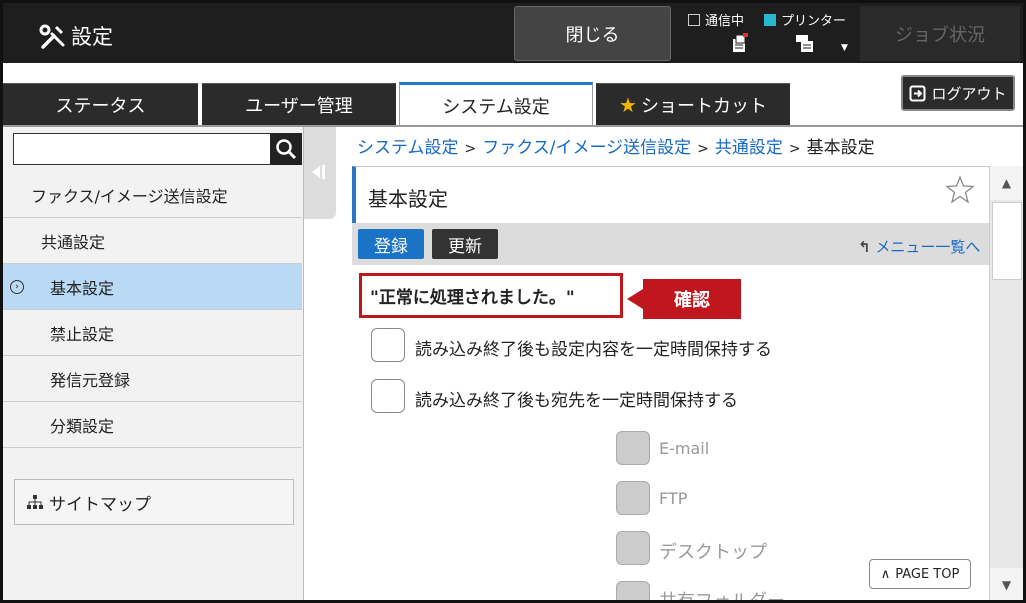 Image resolution: width=1026 pixels, height=603 pixels. I want to click on tab-user-management: ユーザー管理, so click(299, 104).